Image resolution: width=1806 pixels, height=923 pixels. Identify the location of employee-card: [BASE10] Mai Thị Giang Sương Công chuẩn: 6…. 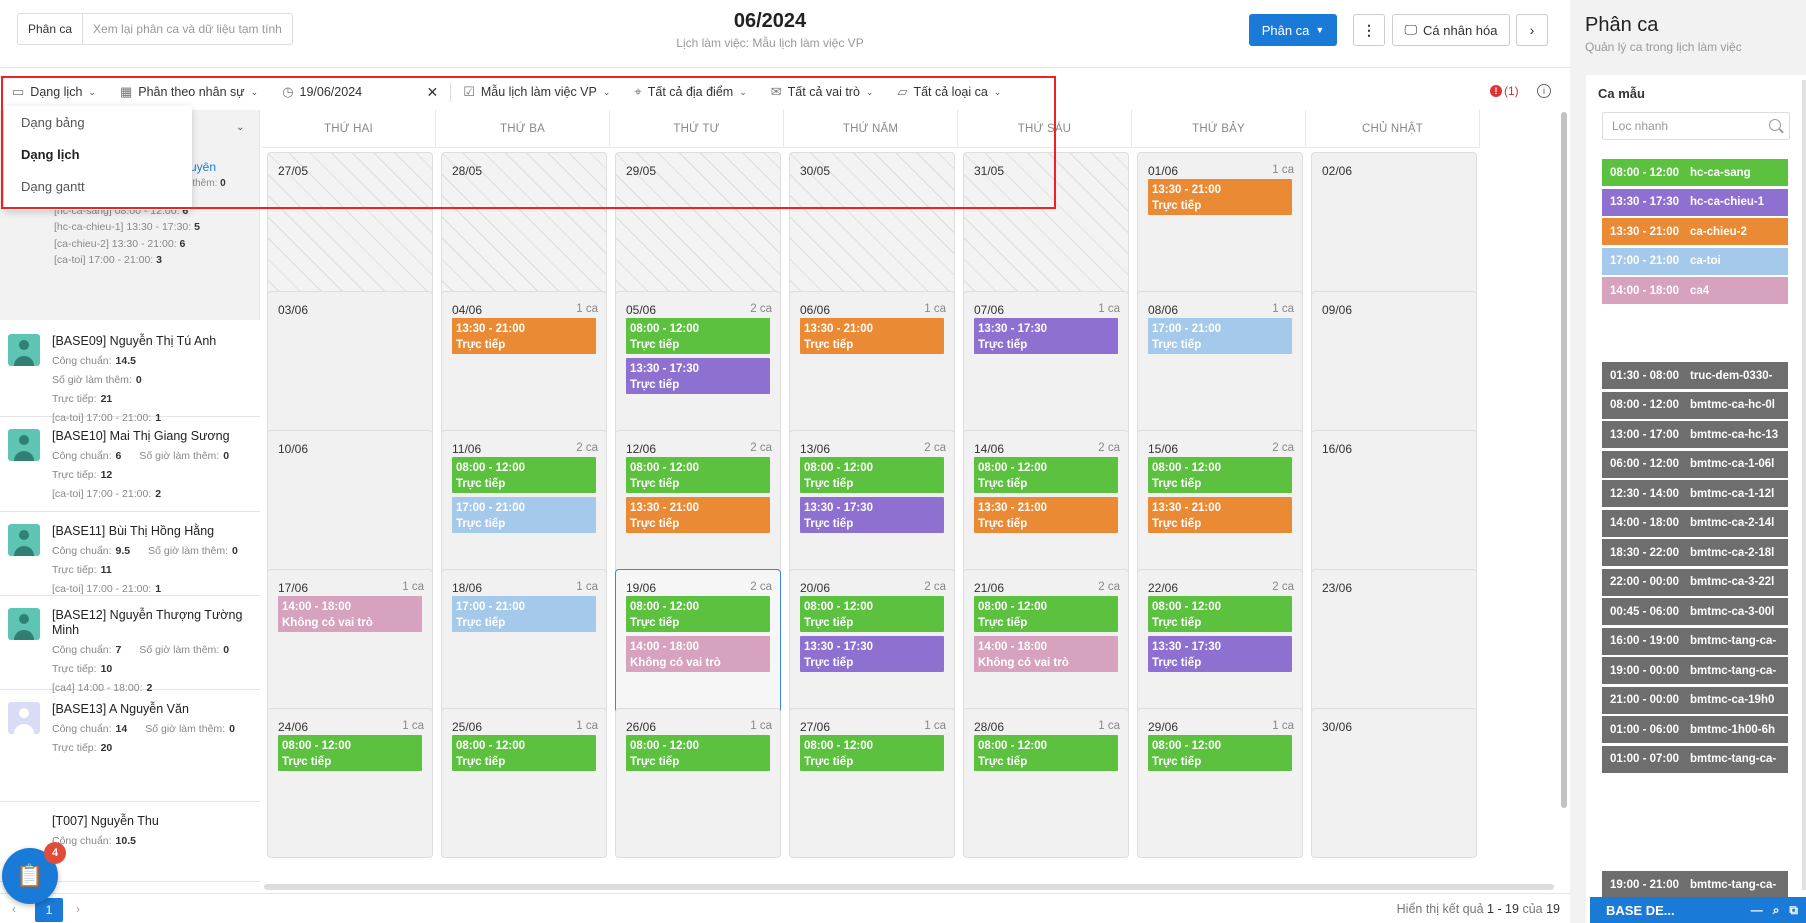
(130, 464).